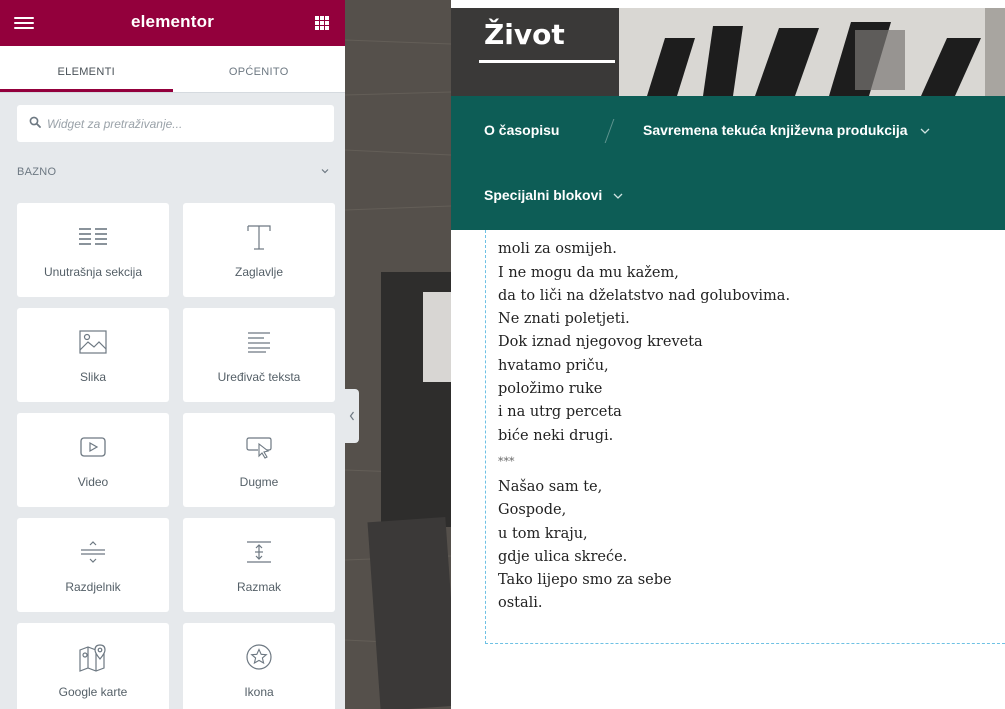  I want to click on inner-section-icon, so click(93, 236).